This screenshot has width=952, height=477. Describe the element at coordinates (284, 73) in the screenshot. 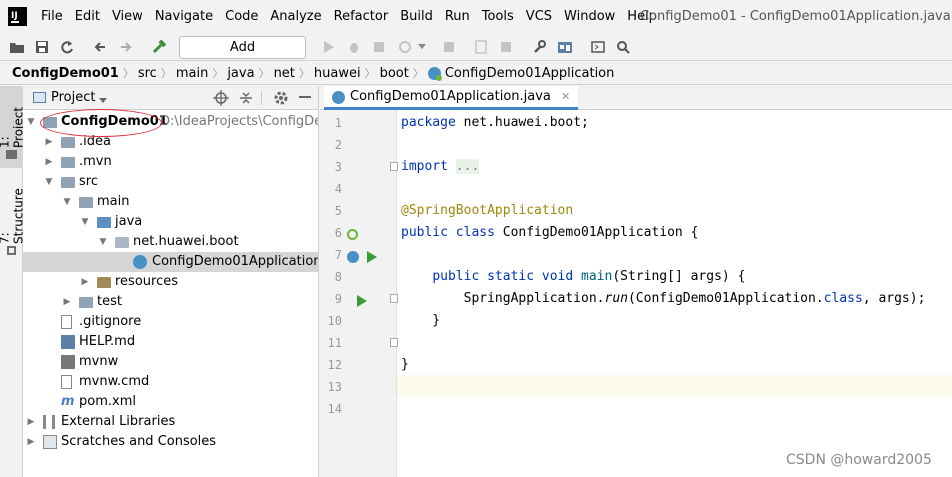

I see `breadcrumb-item-net: net` at that location.